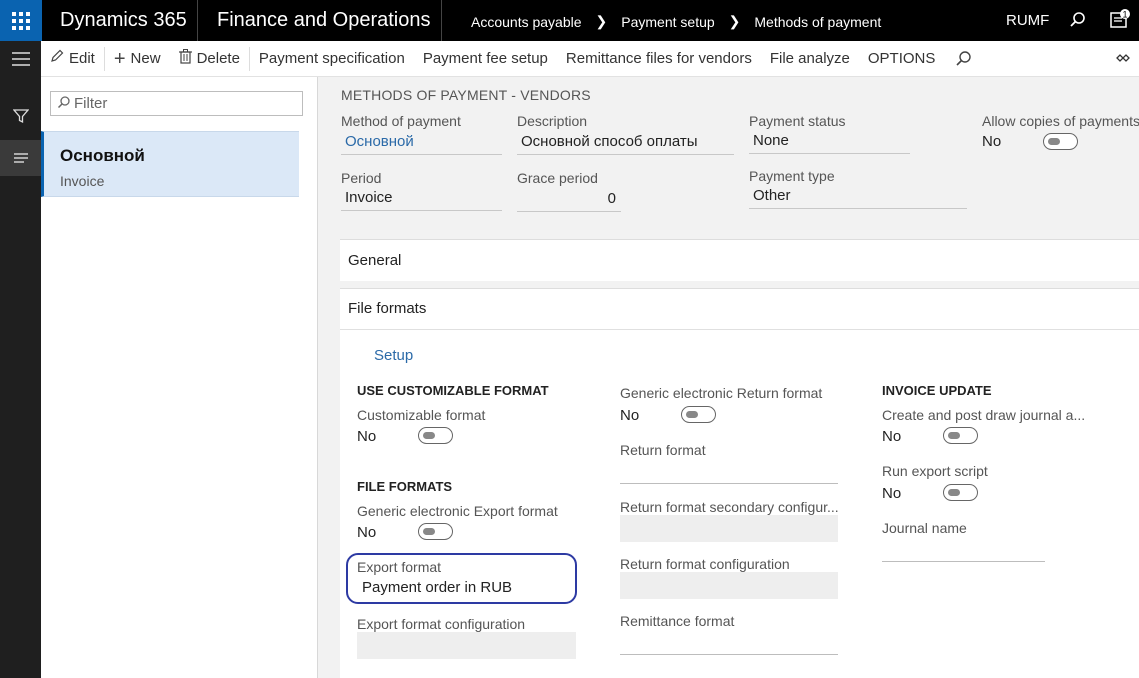  What do you see at coordinates (721, 393) in the screenshot?
I see `generic-return-format-label: Generic electronic Return format` at bounding box center [721, 393].